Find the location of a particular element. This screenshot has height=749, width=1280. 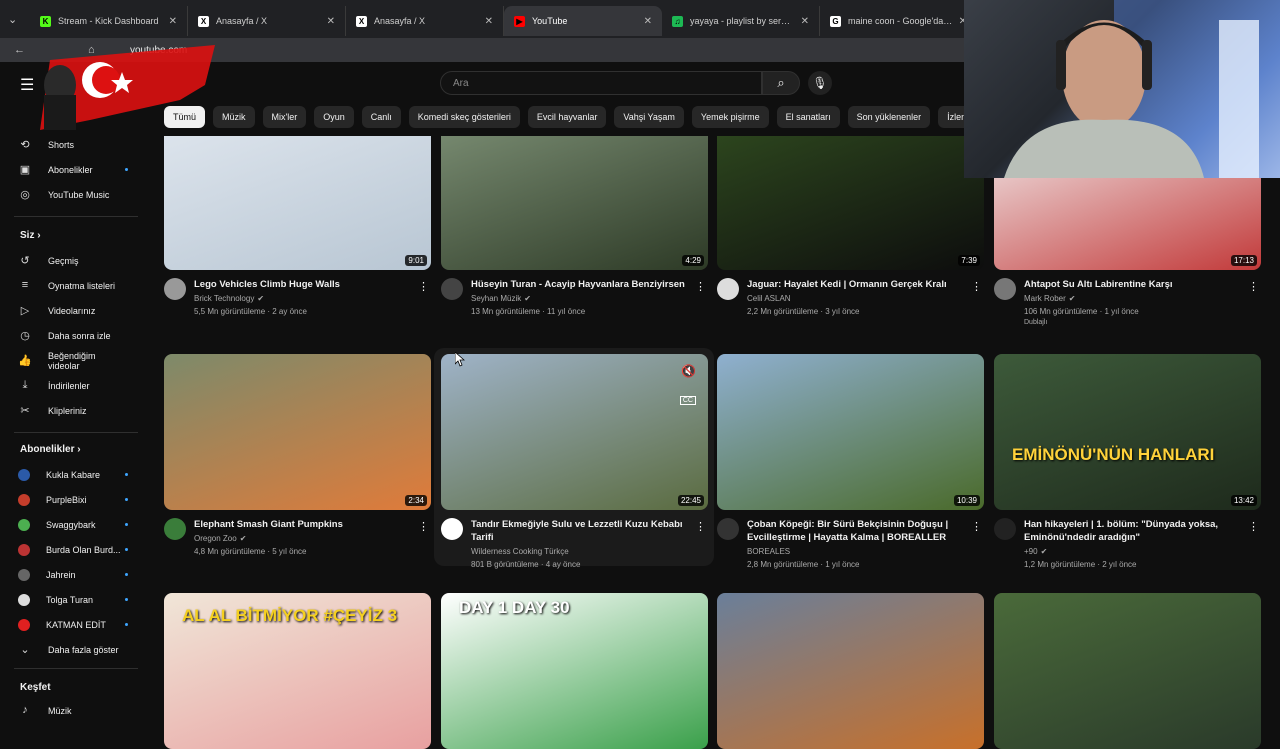

channel-name: Celil ASLAN is located at coordinates (865, 298).